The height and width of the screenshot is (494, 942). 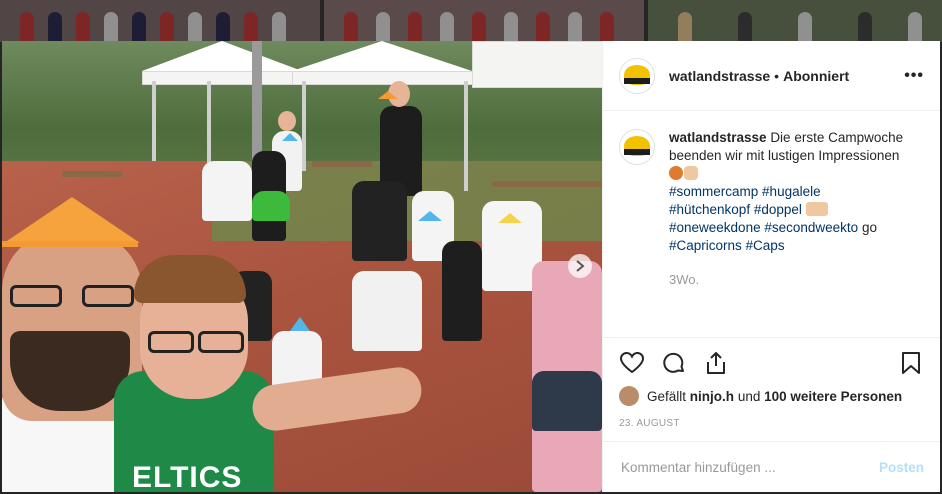 I want to click on basketball-emoji-icon, so click(x=676, y=173).